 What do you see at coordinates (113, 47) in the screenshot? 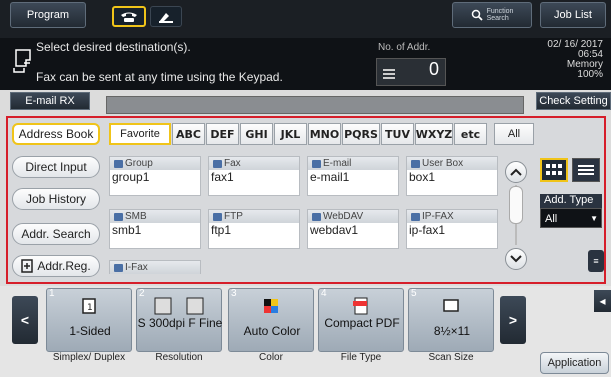
I see `status-message-primary: Select desired destination(s).` at bounding box center [113, 47].